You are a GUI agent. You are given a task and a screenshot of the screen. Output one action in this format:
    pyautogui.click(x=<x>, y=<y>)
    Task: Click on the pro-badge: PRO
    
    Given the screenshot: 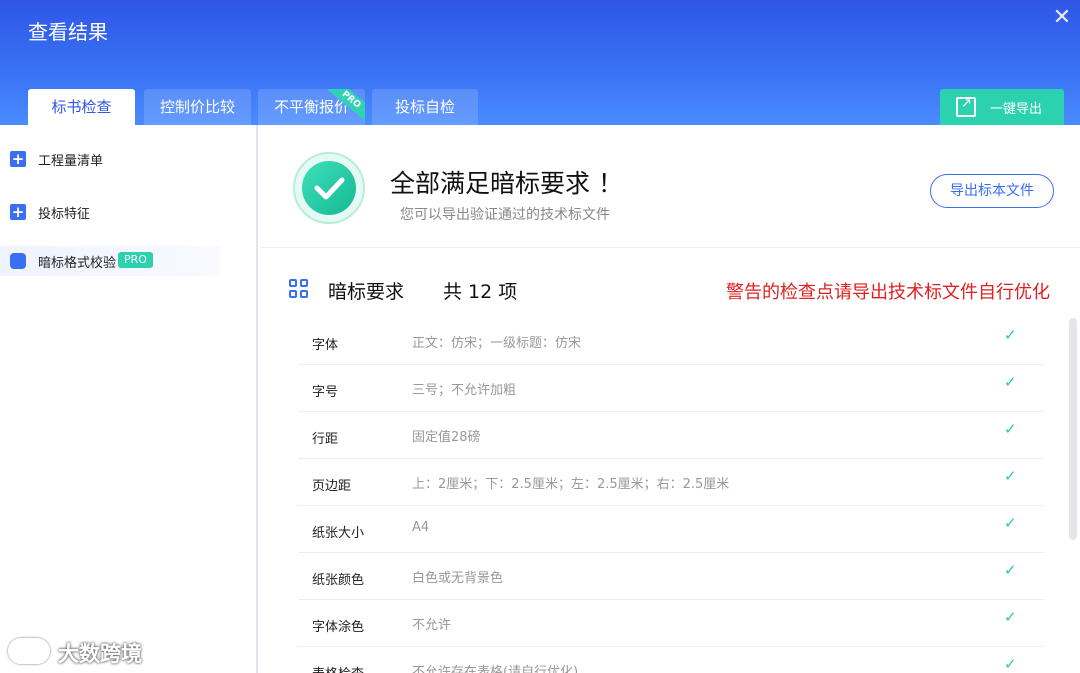 What is the action you would take?
    pyautogui.click(x=135, y=260)
    